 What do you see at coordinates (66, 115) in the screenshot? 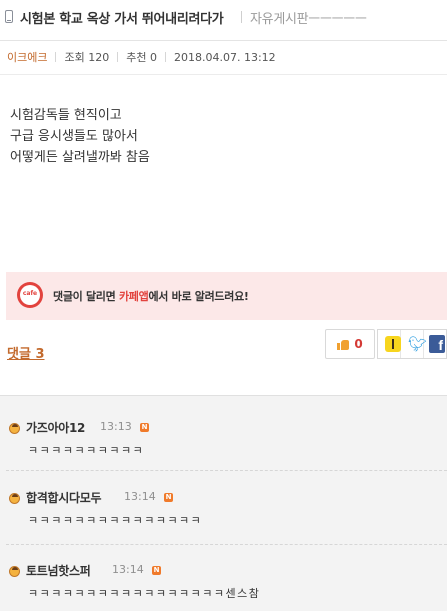
I see `post-line: 시험감독들 현직이고` at bounding box center [66, 115].